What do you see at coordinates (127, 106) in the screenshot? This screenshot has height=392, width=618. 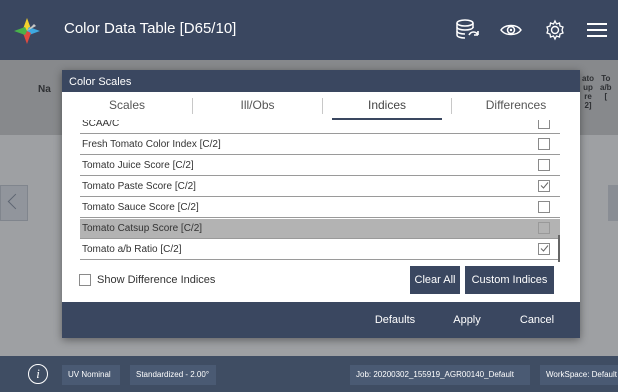 I see `tab-scales: Scales` at bounding box center [127, 106].